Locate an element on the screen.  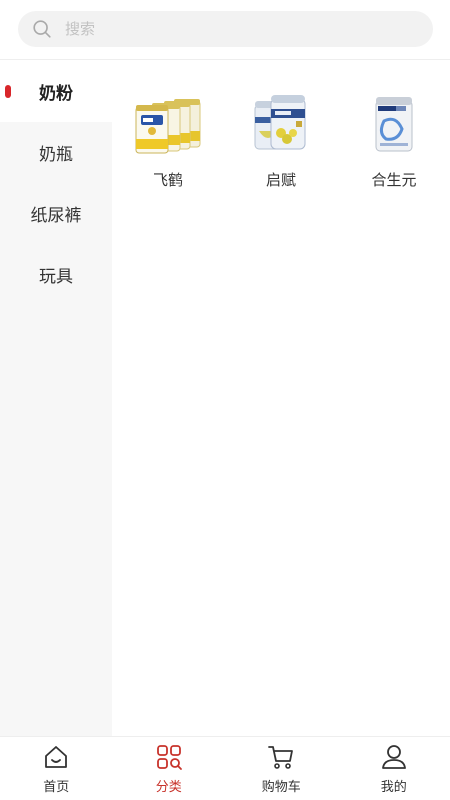
sidebar-item-diapers: 纸尿裤 is located at coordinates (56, 213).